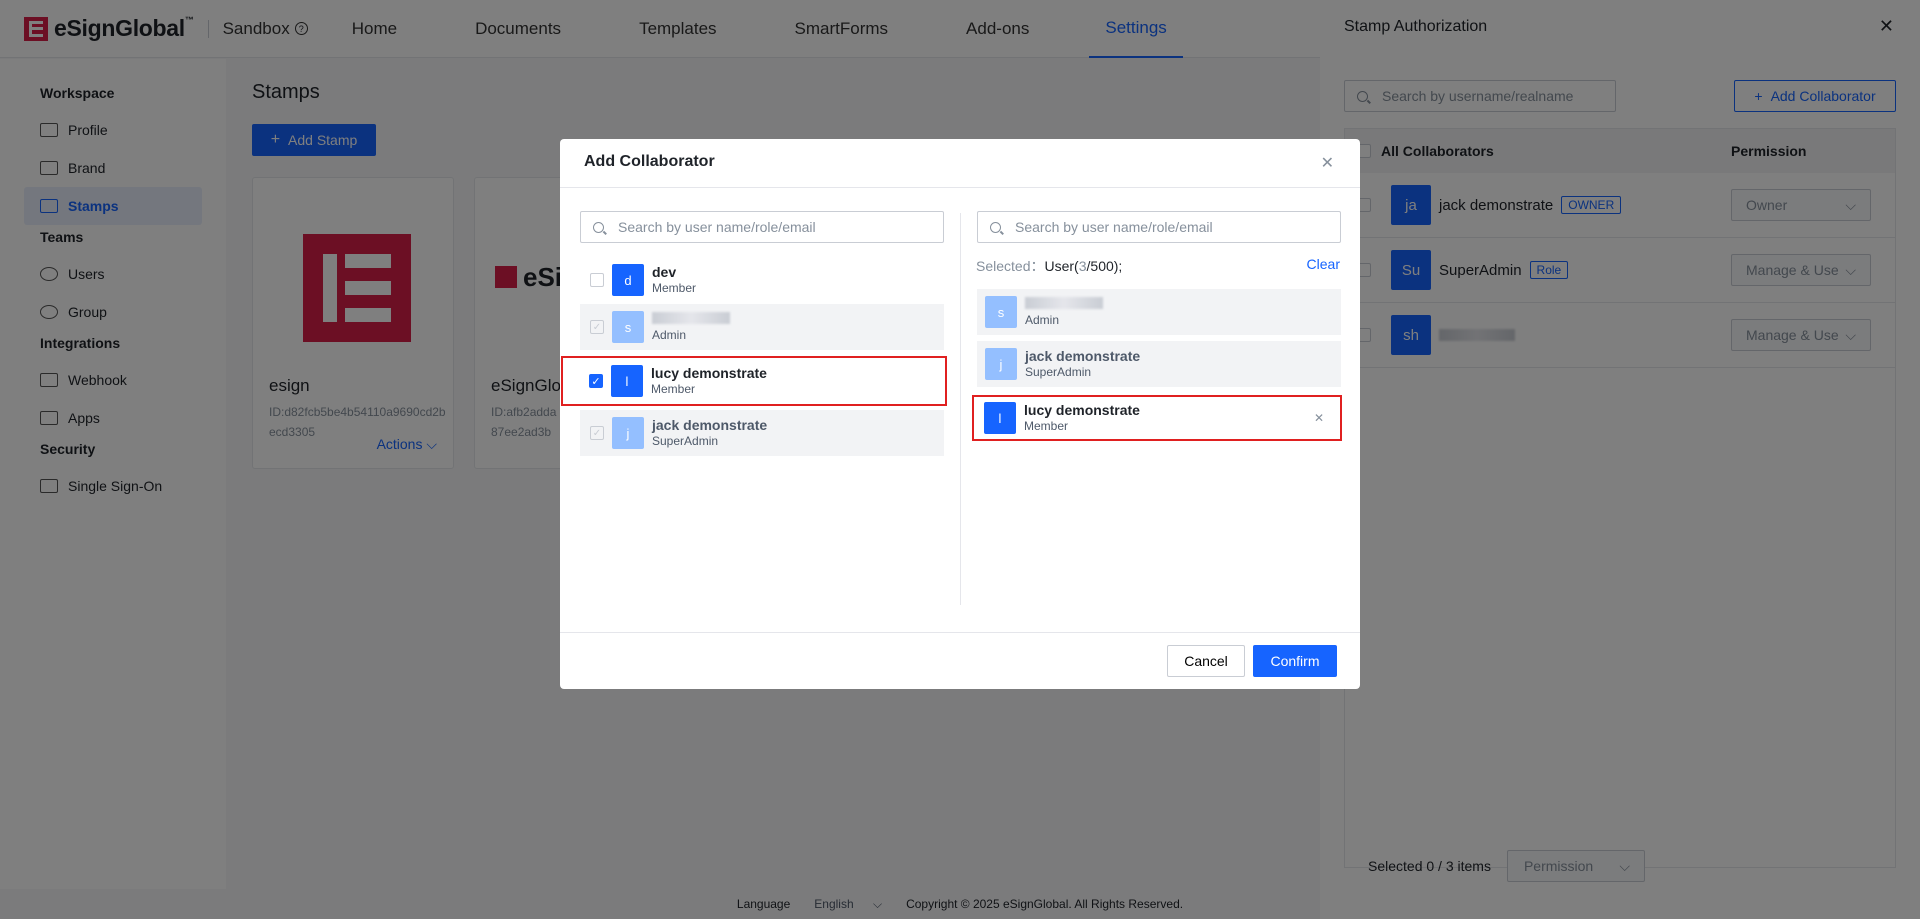 The image size is (1920, 919). I want to click on selected-search-input: Search by user name/role/email, so click(1159, 227).